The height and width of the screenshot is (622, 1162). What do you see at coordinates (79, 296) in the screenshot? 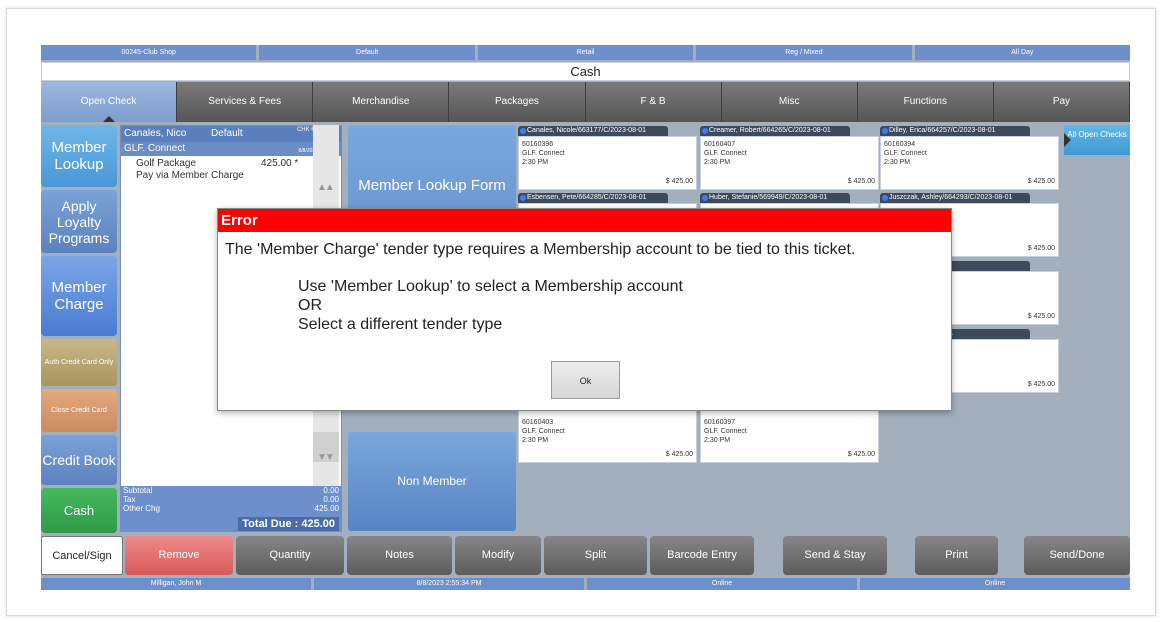
I see `member-charge-button: Member Charge` at bounding box center [79, 296].